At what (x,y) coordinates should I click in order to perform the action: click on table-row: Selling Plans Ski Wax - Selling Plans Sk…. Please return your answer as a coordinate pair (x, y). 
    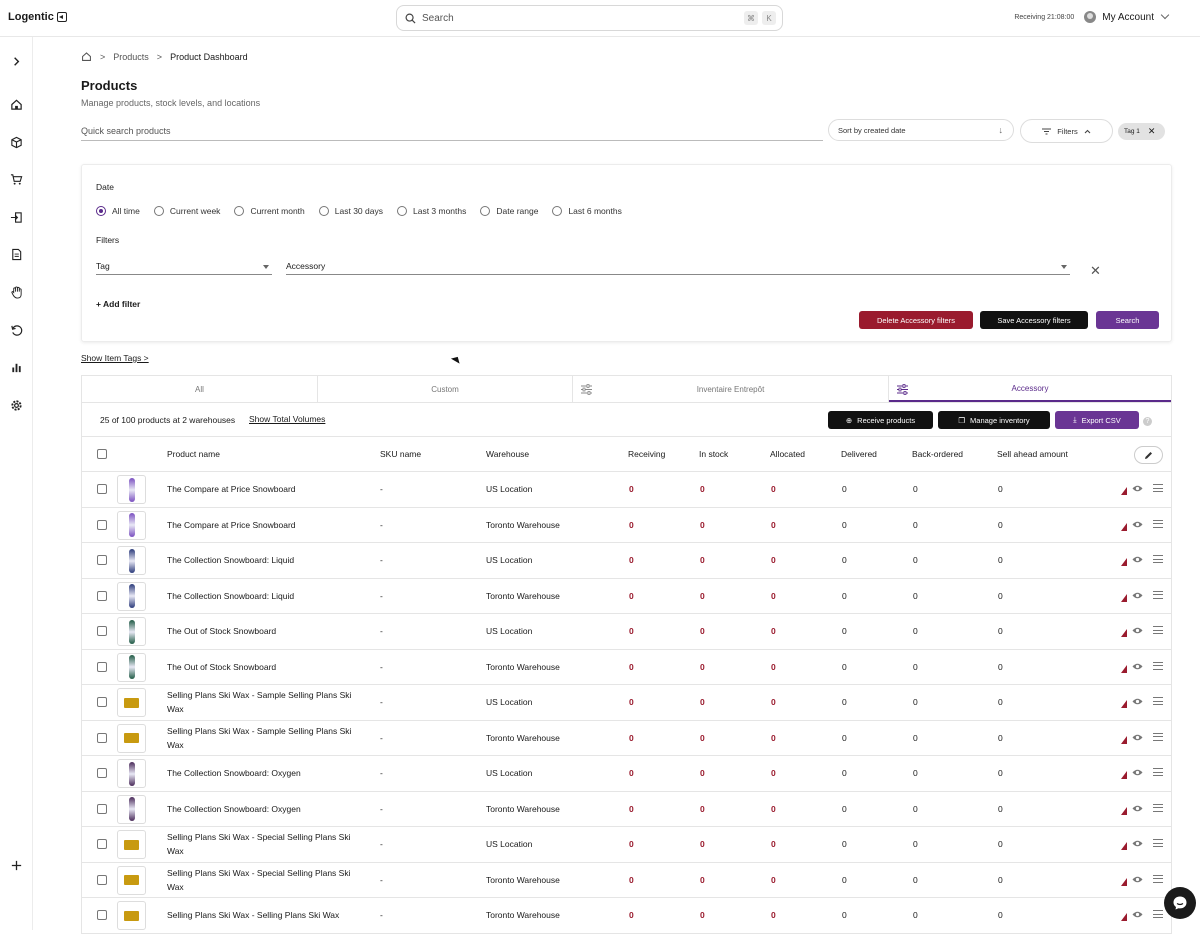
    Looking at the image, I should click on (626, 916).